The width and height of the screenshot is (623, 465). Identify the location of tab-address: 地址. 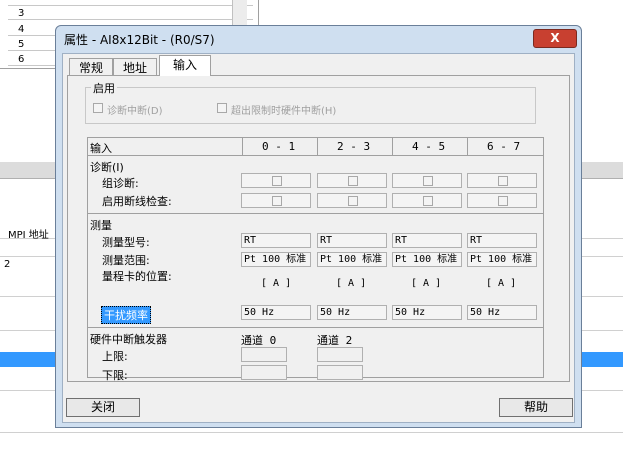
(135, 67).